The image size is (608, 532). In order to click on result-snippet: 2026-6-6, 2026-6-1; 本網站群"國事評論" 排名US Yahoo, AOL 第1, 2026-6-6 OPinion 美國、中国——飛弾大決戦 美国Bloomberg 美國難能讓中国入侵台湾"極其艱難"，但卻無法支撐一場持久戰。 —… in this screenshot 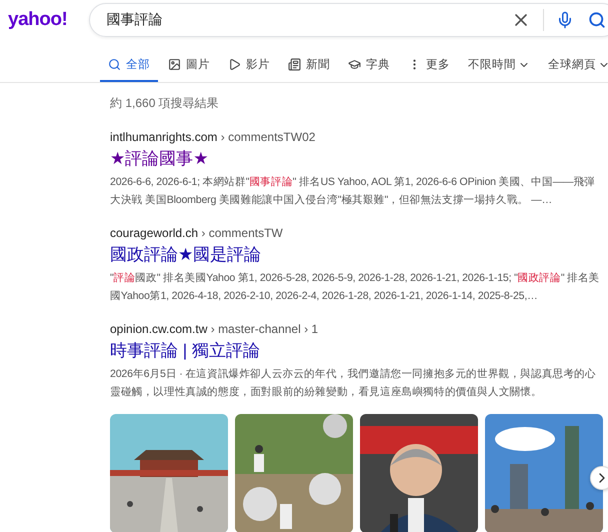, I will do `click(353, 191)`.